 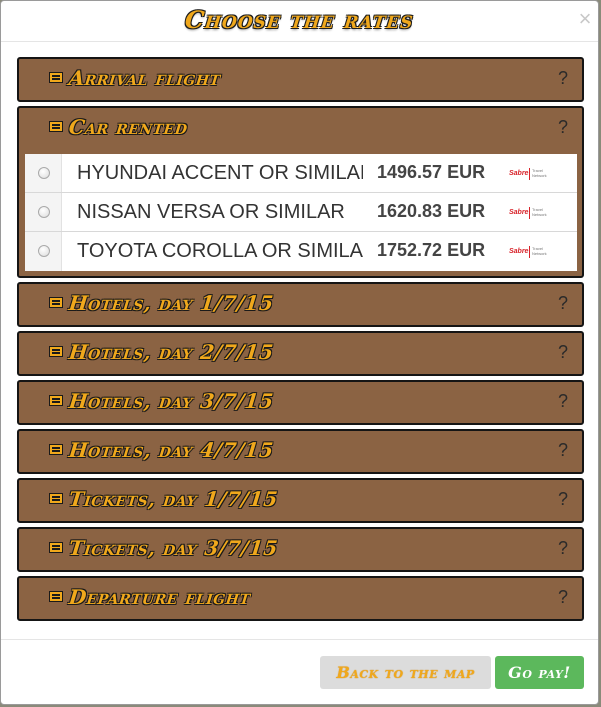 I want to click on modal-title: Choose the rates, so click(x=299, y=19).